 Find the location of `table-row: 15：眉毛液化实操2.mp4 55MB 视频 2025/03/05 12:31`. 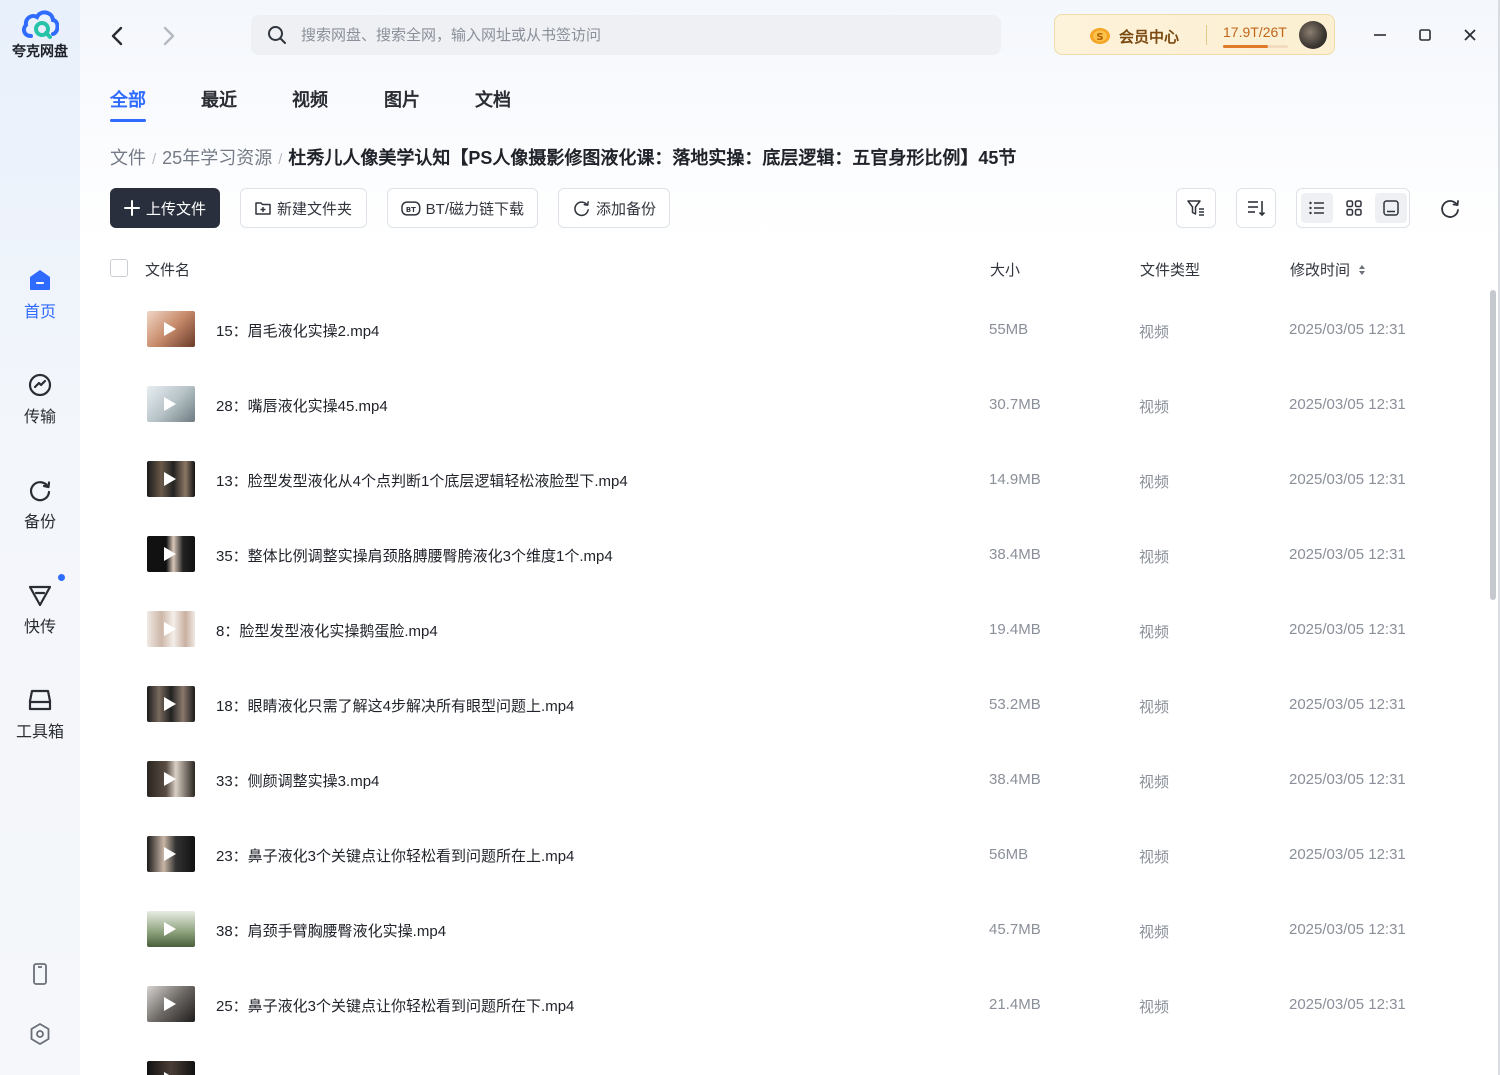

table-row: 15：眉毛液化实操2.mp4 55MB 视频 2025/03/05 12:31 is located at coordinates (800, 329).